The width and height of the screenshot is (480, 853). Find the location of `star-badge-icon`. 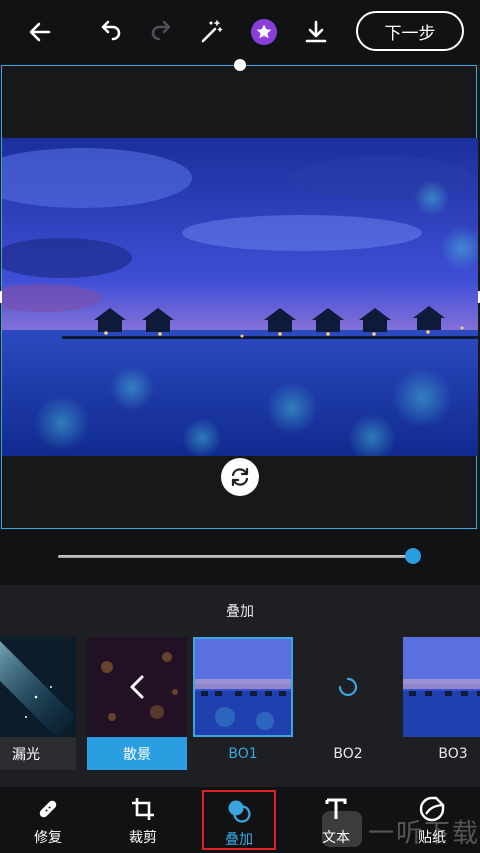

star-badge-icon is located at coordinates (264, 32).